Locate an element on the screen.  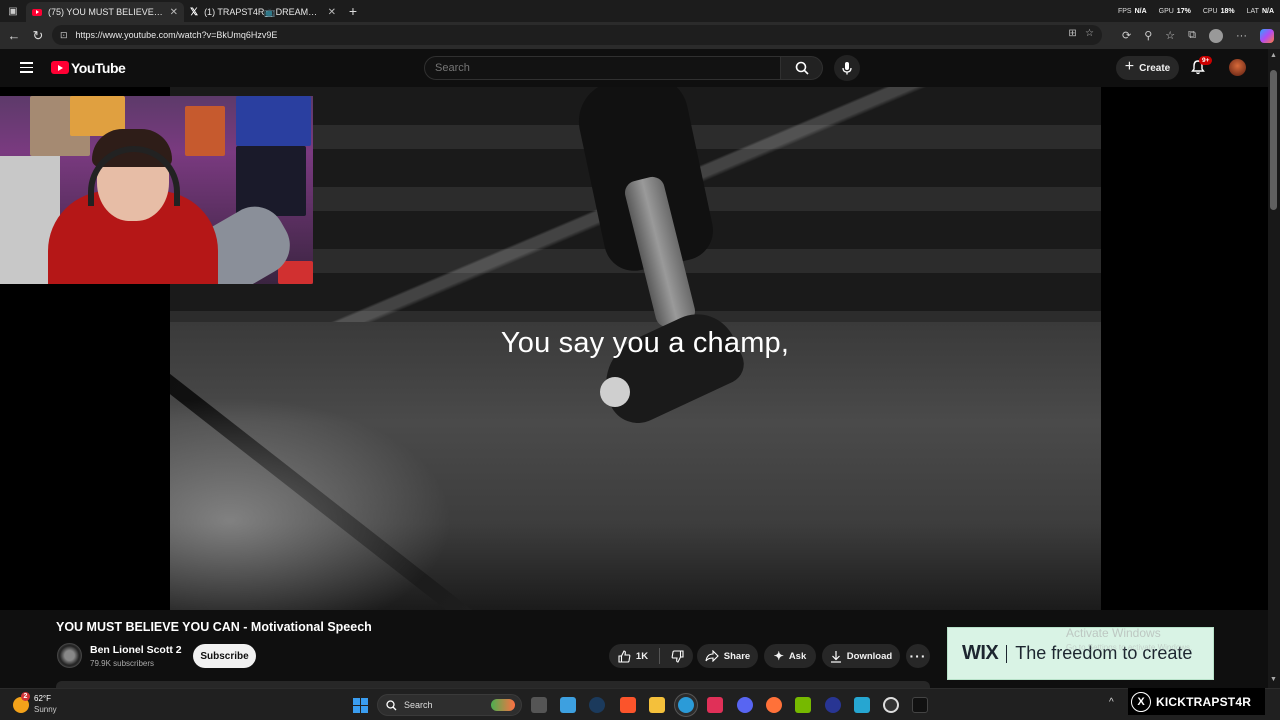
favorite-star-icon: ⊞ ☆ is located at coordinates (1081, 33).